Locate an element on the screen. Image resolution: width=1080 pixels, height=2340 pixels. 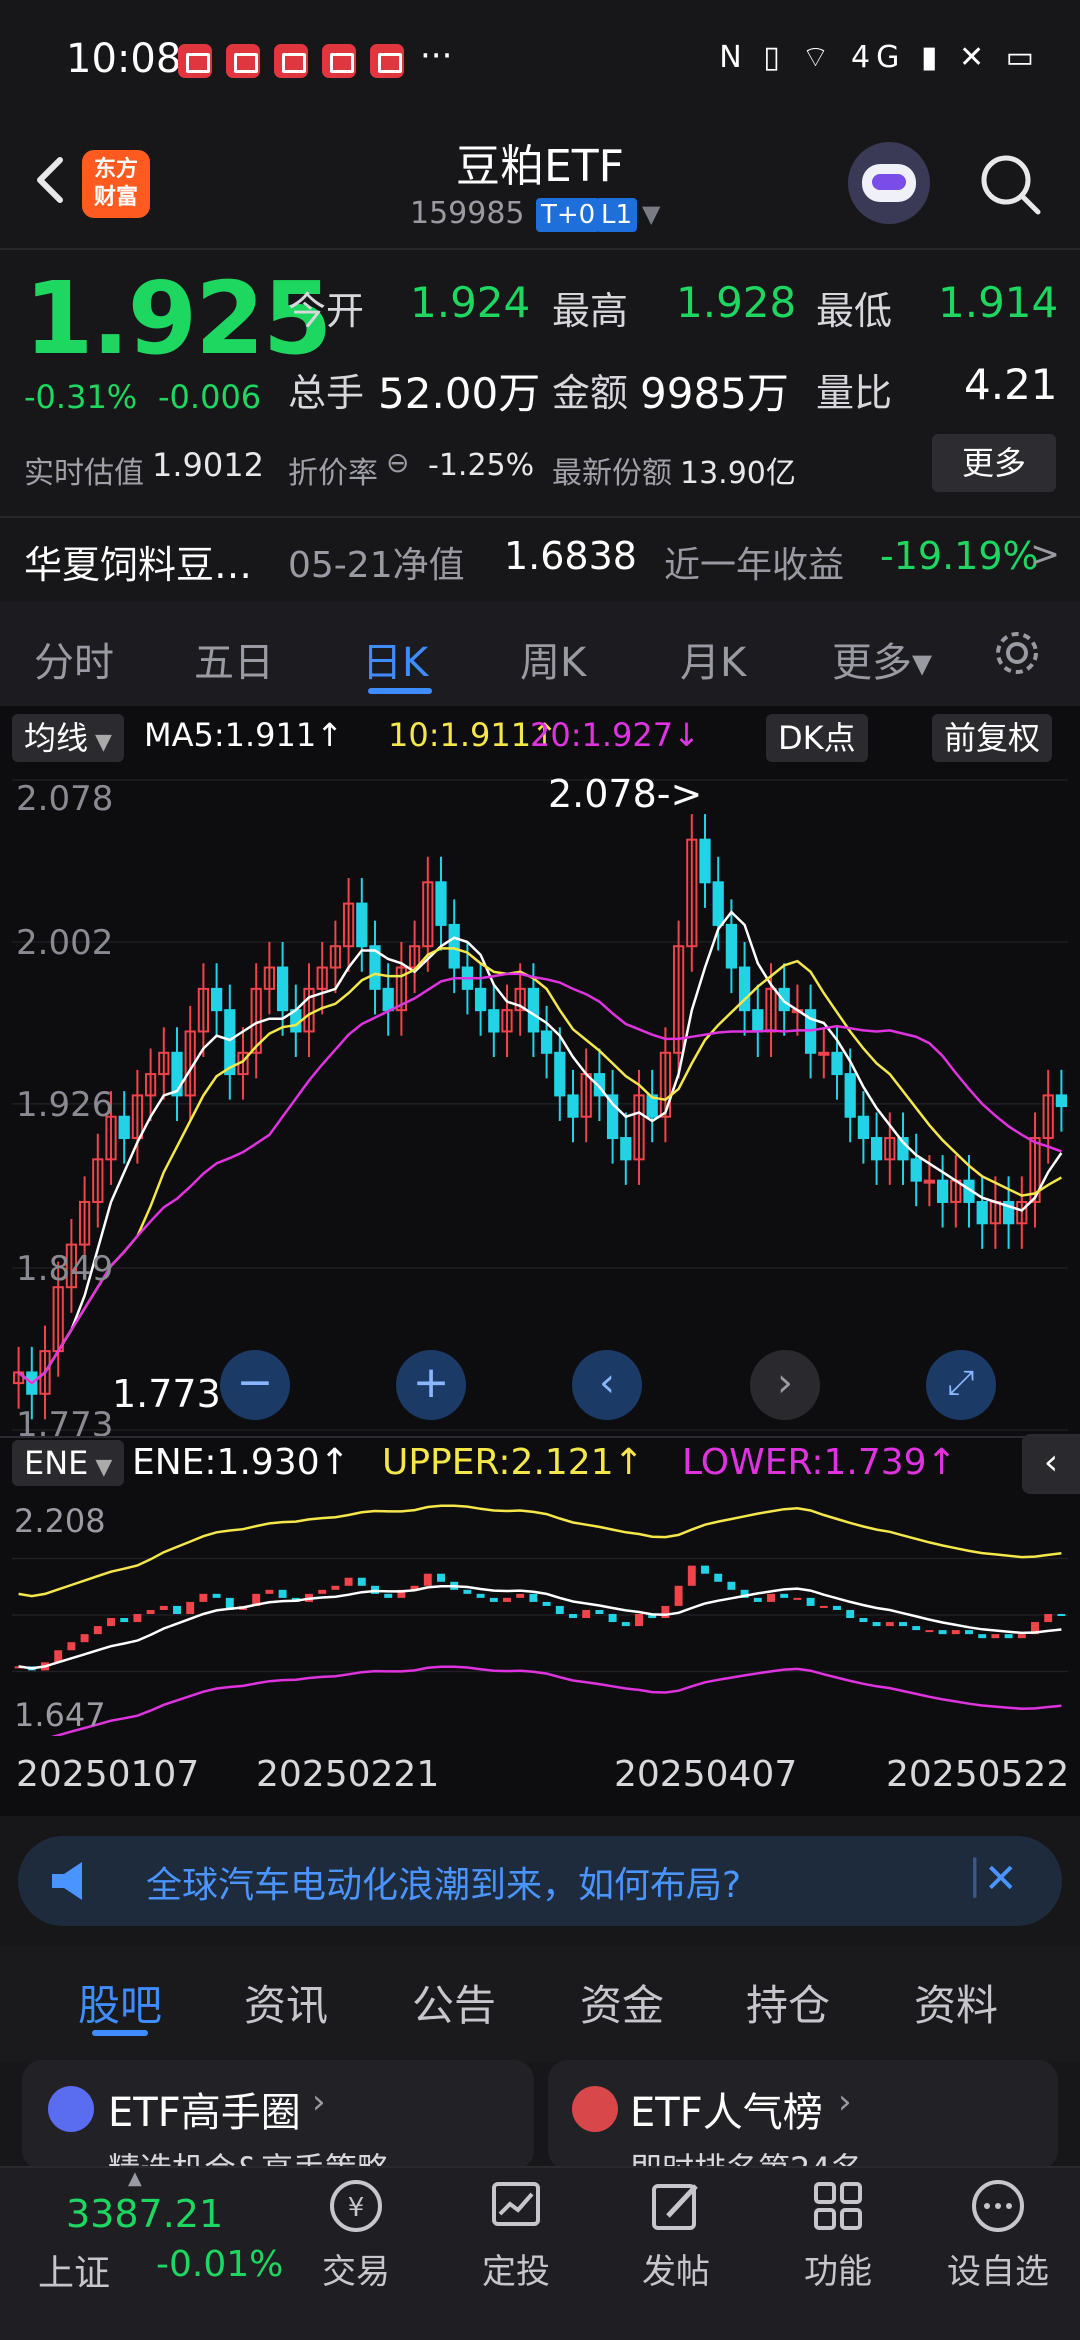
scroll-right-button: › is located at coordinates (785, 1385).